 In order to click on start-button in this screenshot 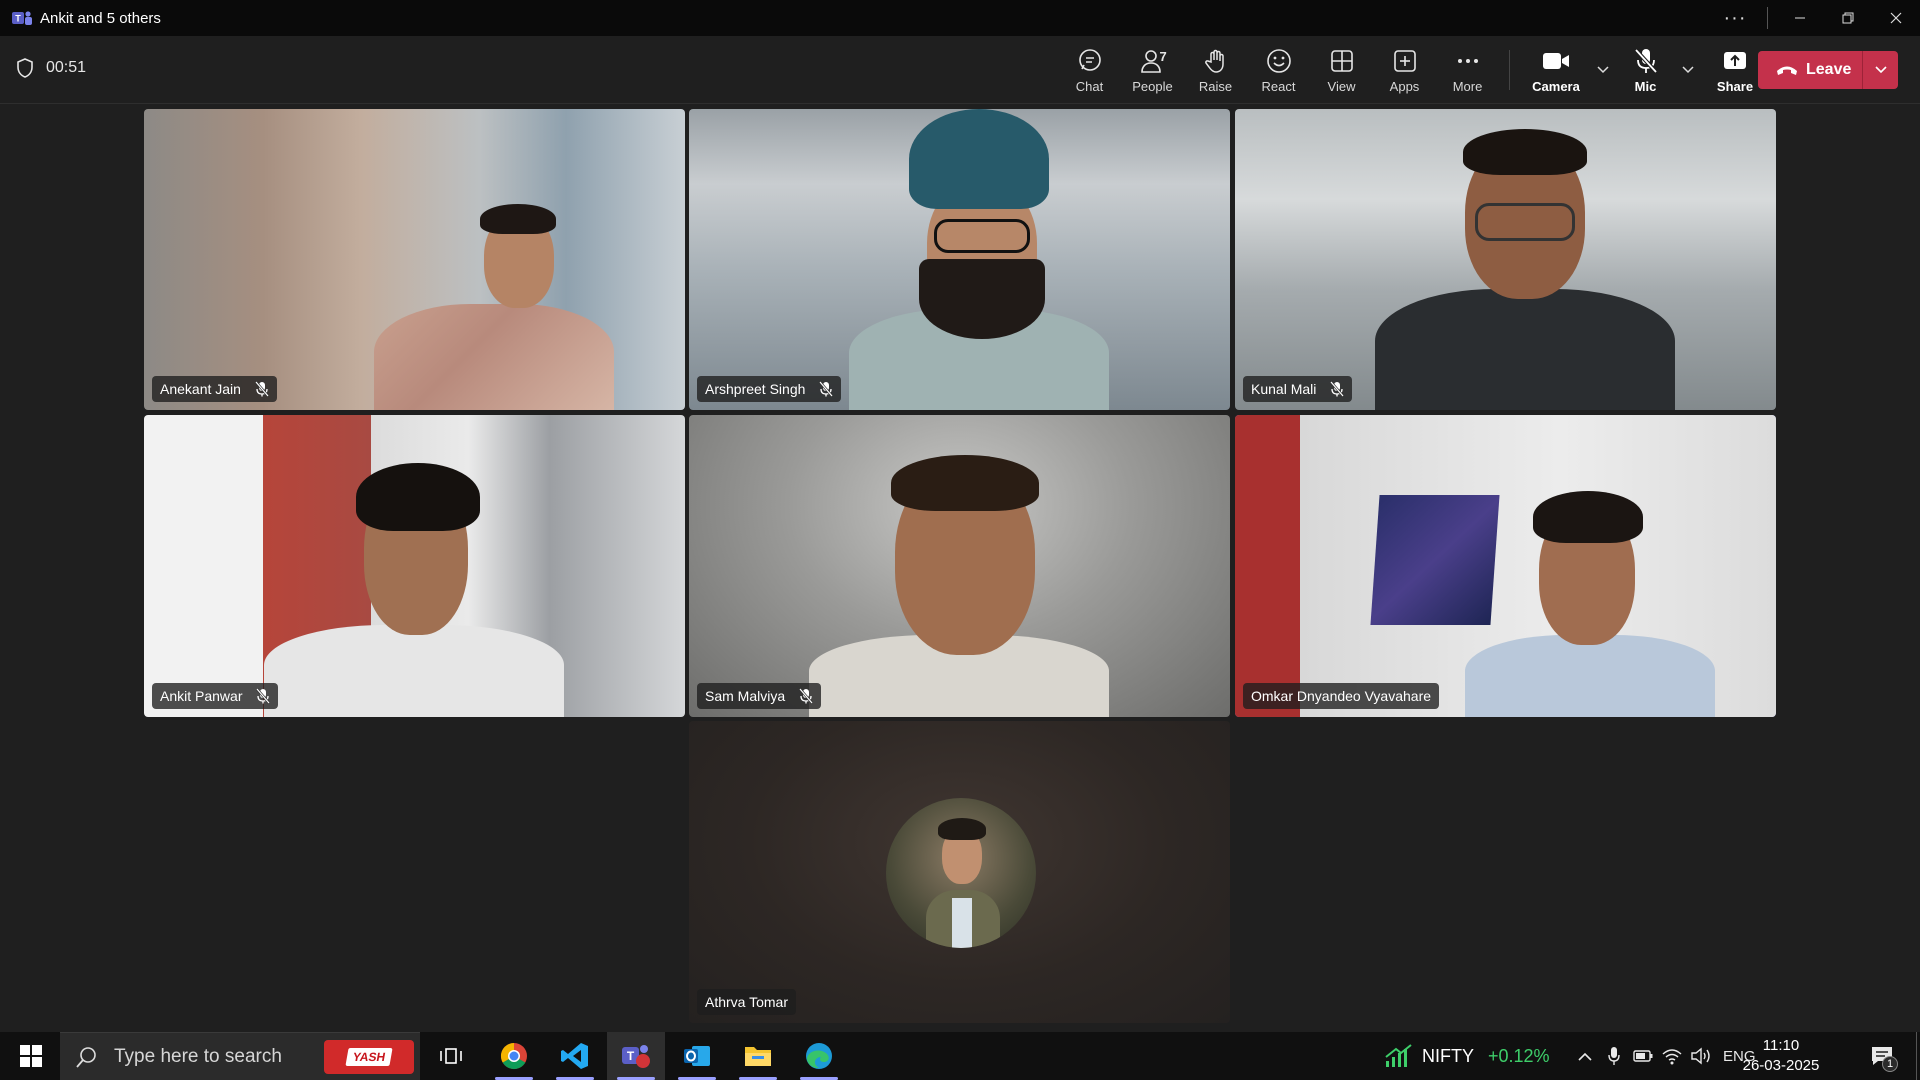, I will do `click(31, 1056)`.